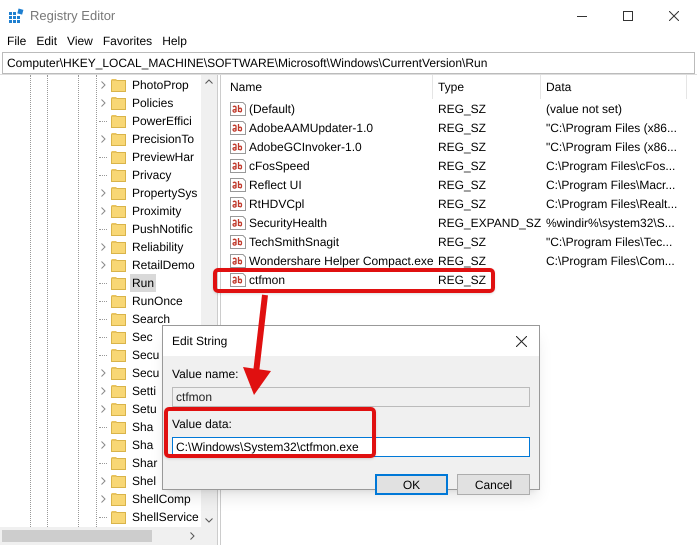  I want to click on value-name: SecurityHealth, so click(288, 223).